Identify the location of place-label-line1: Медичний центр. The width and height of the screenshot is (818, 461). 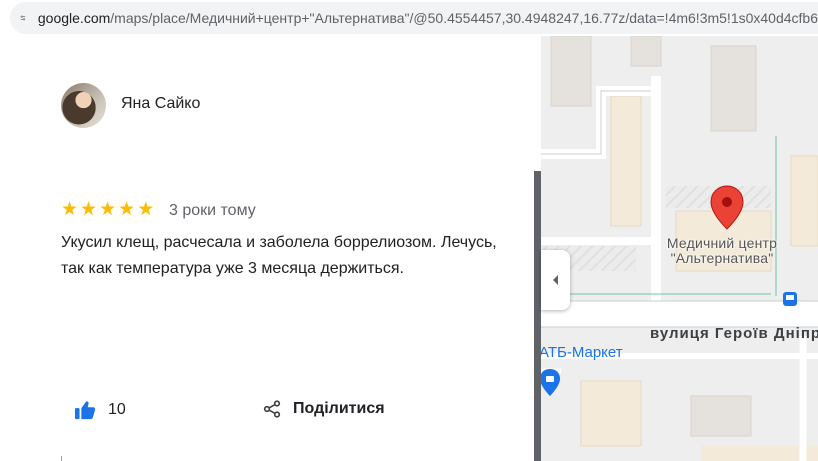
(722, 243).